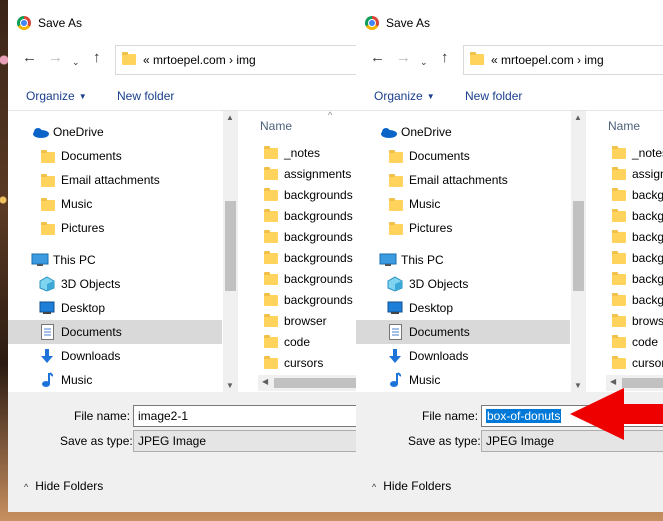 This screenshot has height=521, width=663. Describe the element at coordinates (425, 204) in the screenshot. I see `nav-item-label: Music` at that location.